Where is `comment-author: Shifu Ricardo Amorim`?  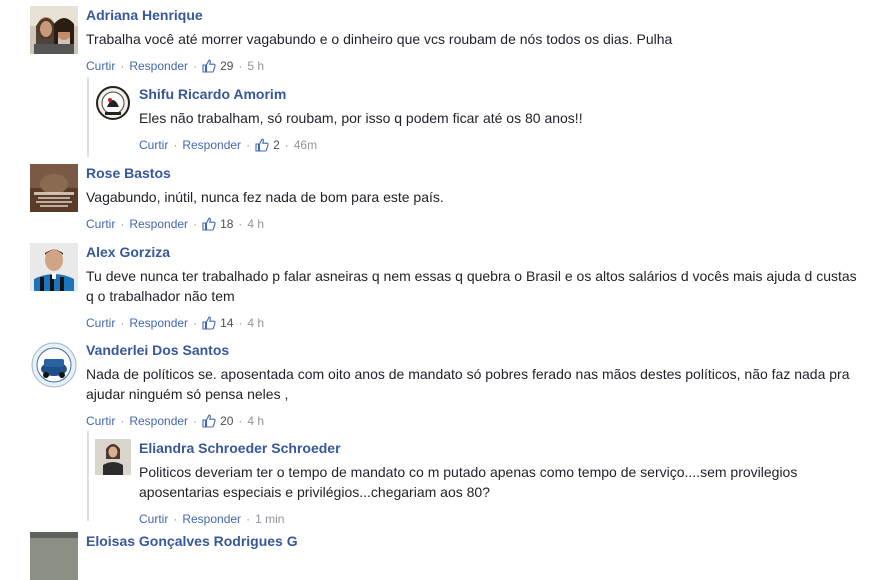
comment-author: Shifu Ricardo Amorim is located at coordinates (479, 94).